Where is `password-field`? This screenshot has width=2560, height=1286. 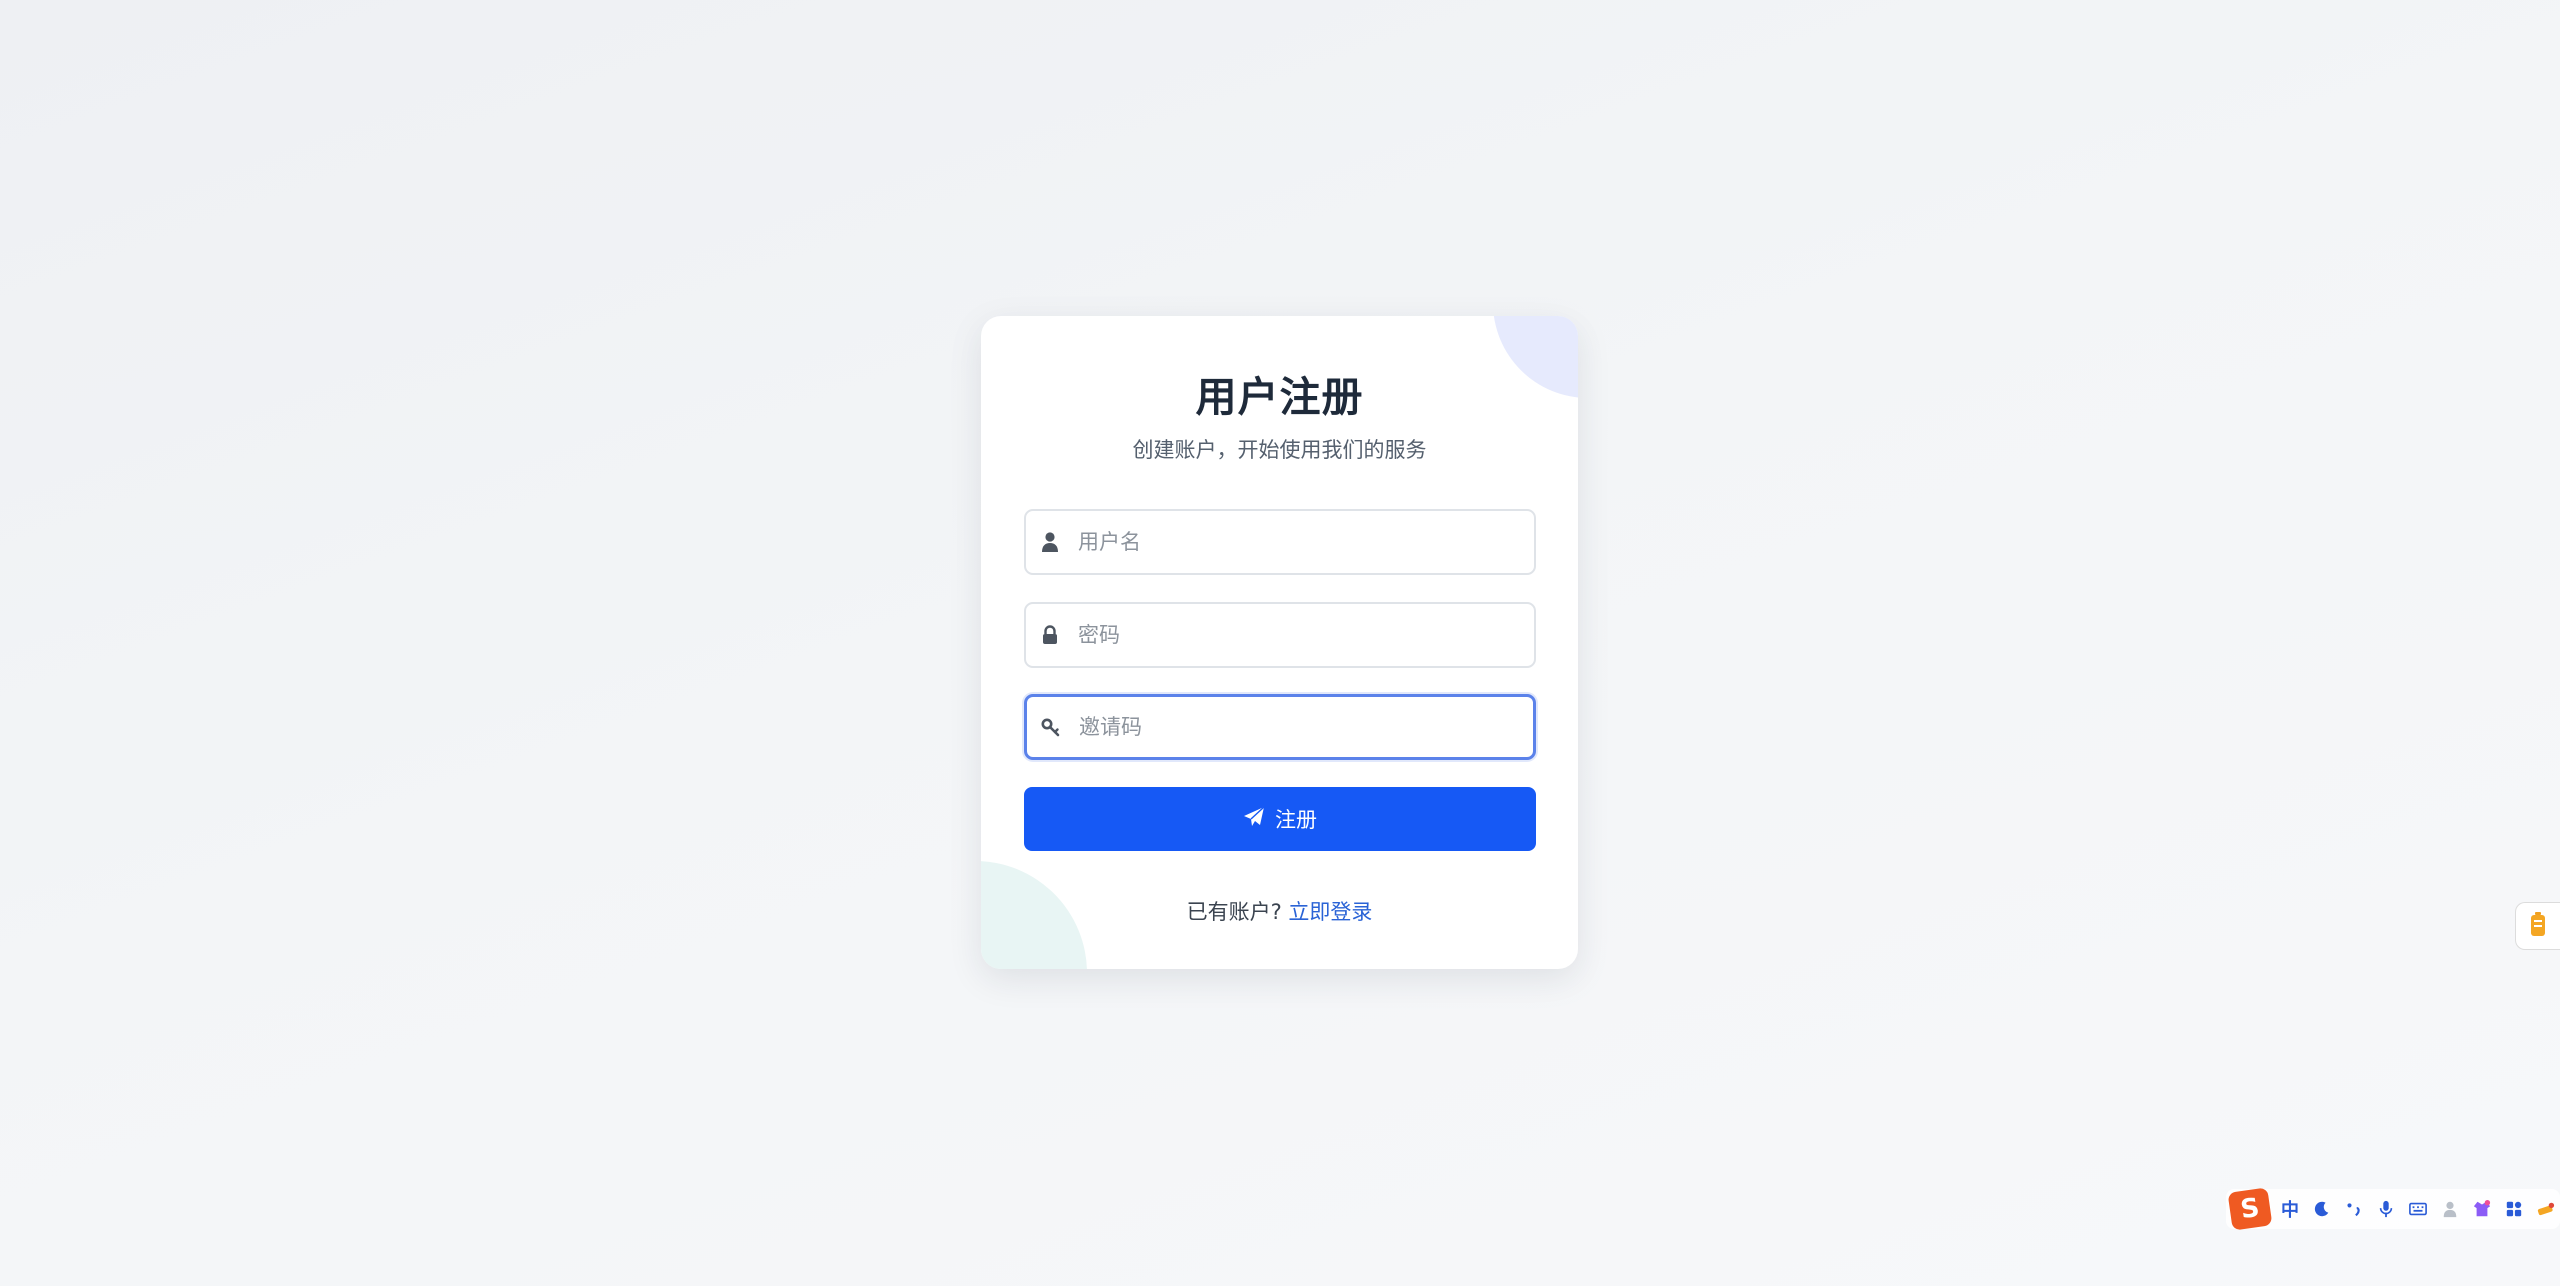
password-field is located at coordinates (1280, 635).